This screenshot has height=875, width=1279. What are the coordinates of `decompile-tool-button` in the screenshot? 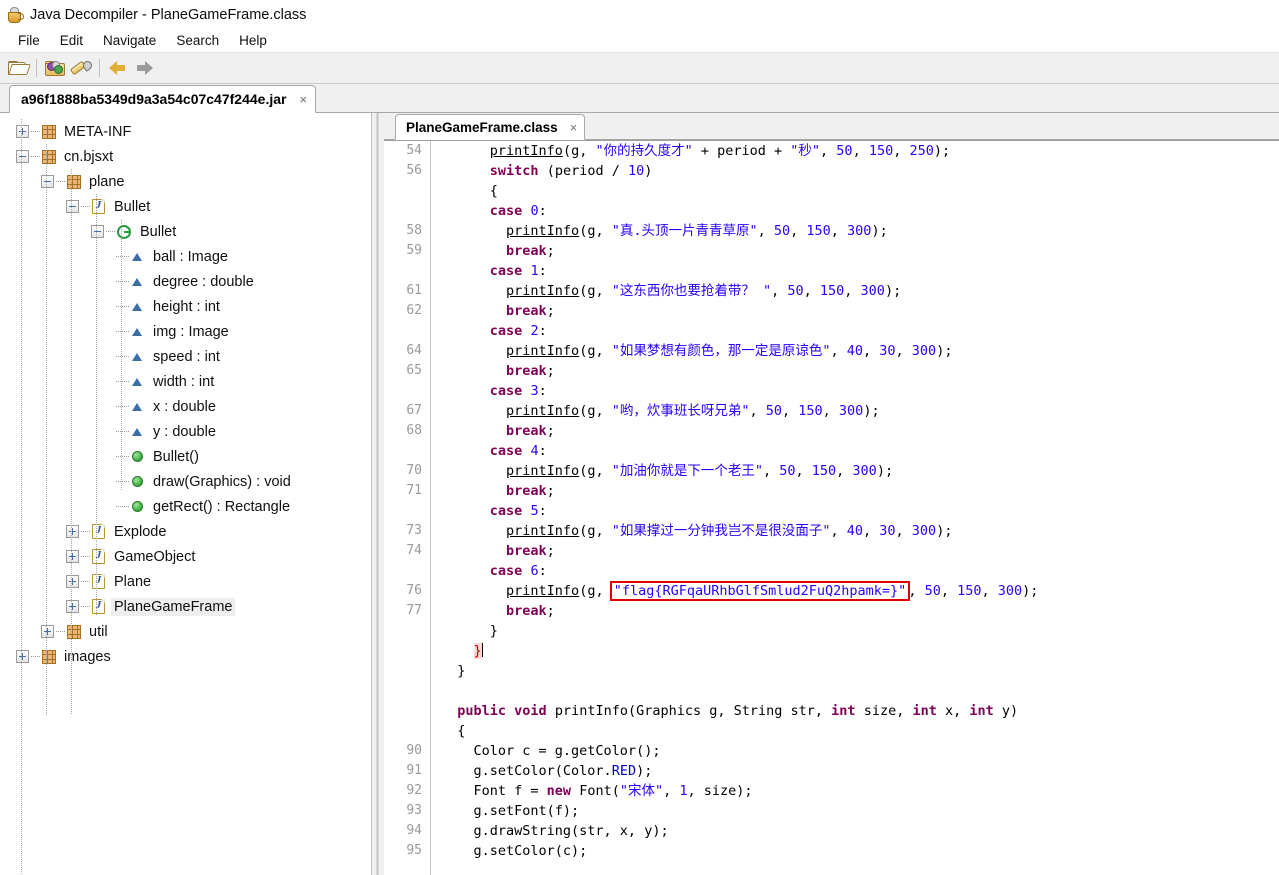 It's located at (81, 68).